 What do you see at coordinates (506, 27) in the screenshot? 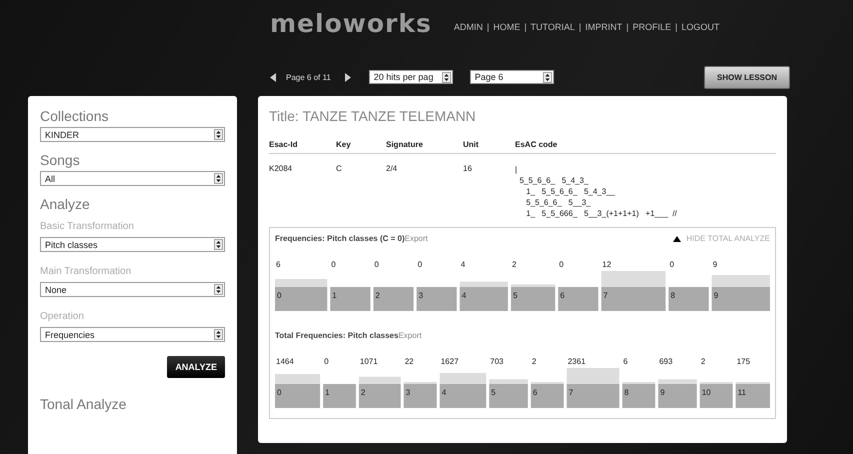
I see `nav-link: HOME` at bounding box center [506, 27].